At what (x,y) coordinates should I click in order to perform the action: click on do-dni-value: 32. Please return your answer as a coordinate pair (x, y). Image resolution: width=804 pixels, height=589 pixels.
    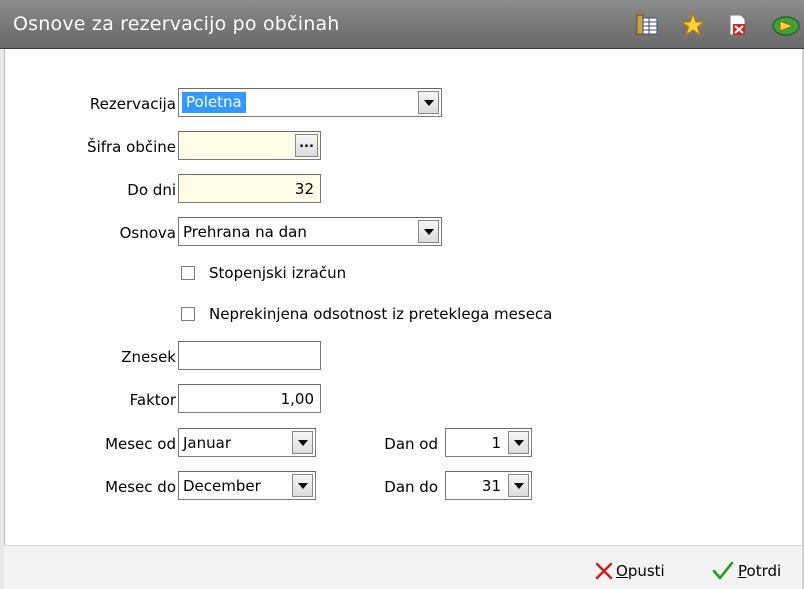
    Looking at the image, I should click on (304, 189).